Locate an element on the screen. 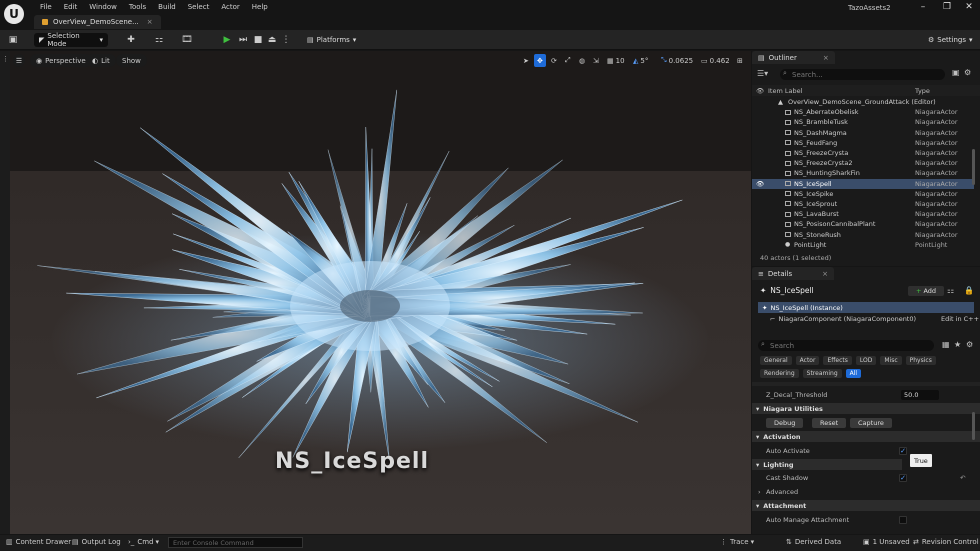  select-tool-icon: ➤ is located at coordinates (526, 60).